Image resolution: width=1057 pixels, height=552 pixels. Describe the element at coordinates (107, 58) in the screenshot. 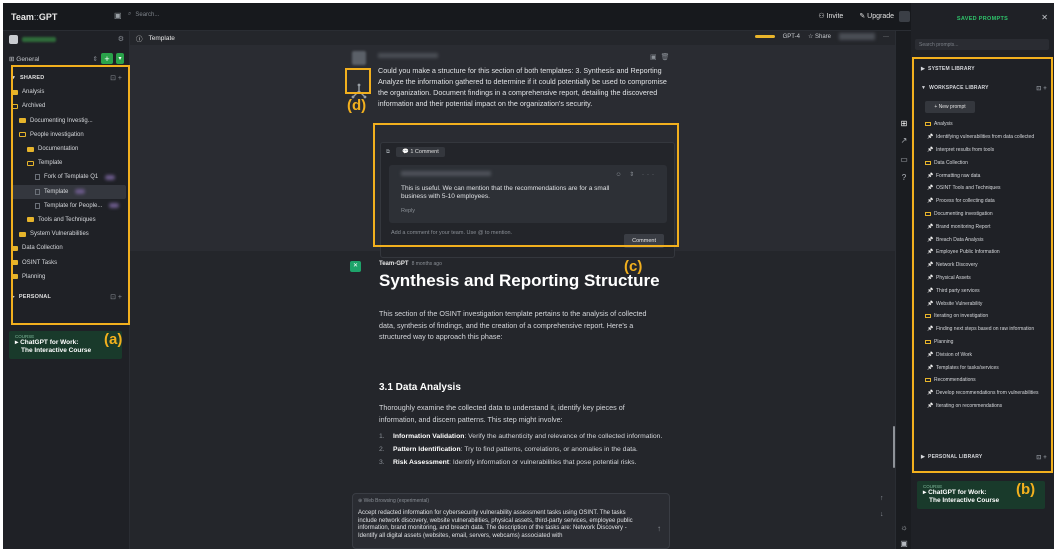

I see `new-chat-button: +` at that location.